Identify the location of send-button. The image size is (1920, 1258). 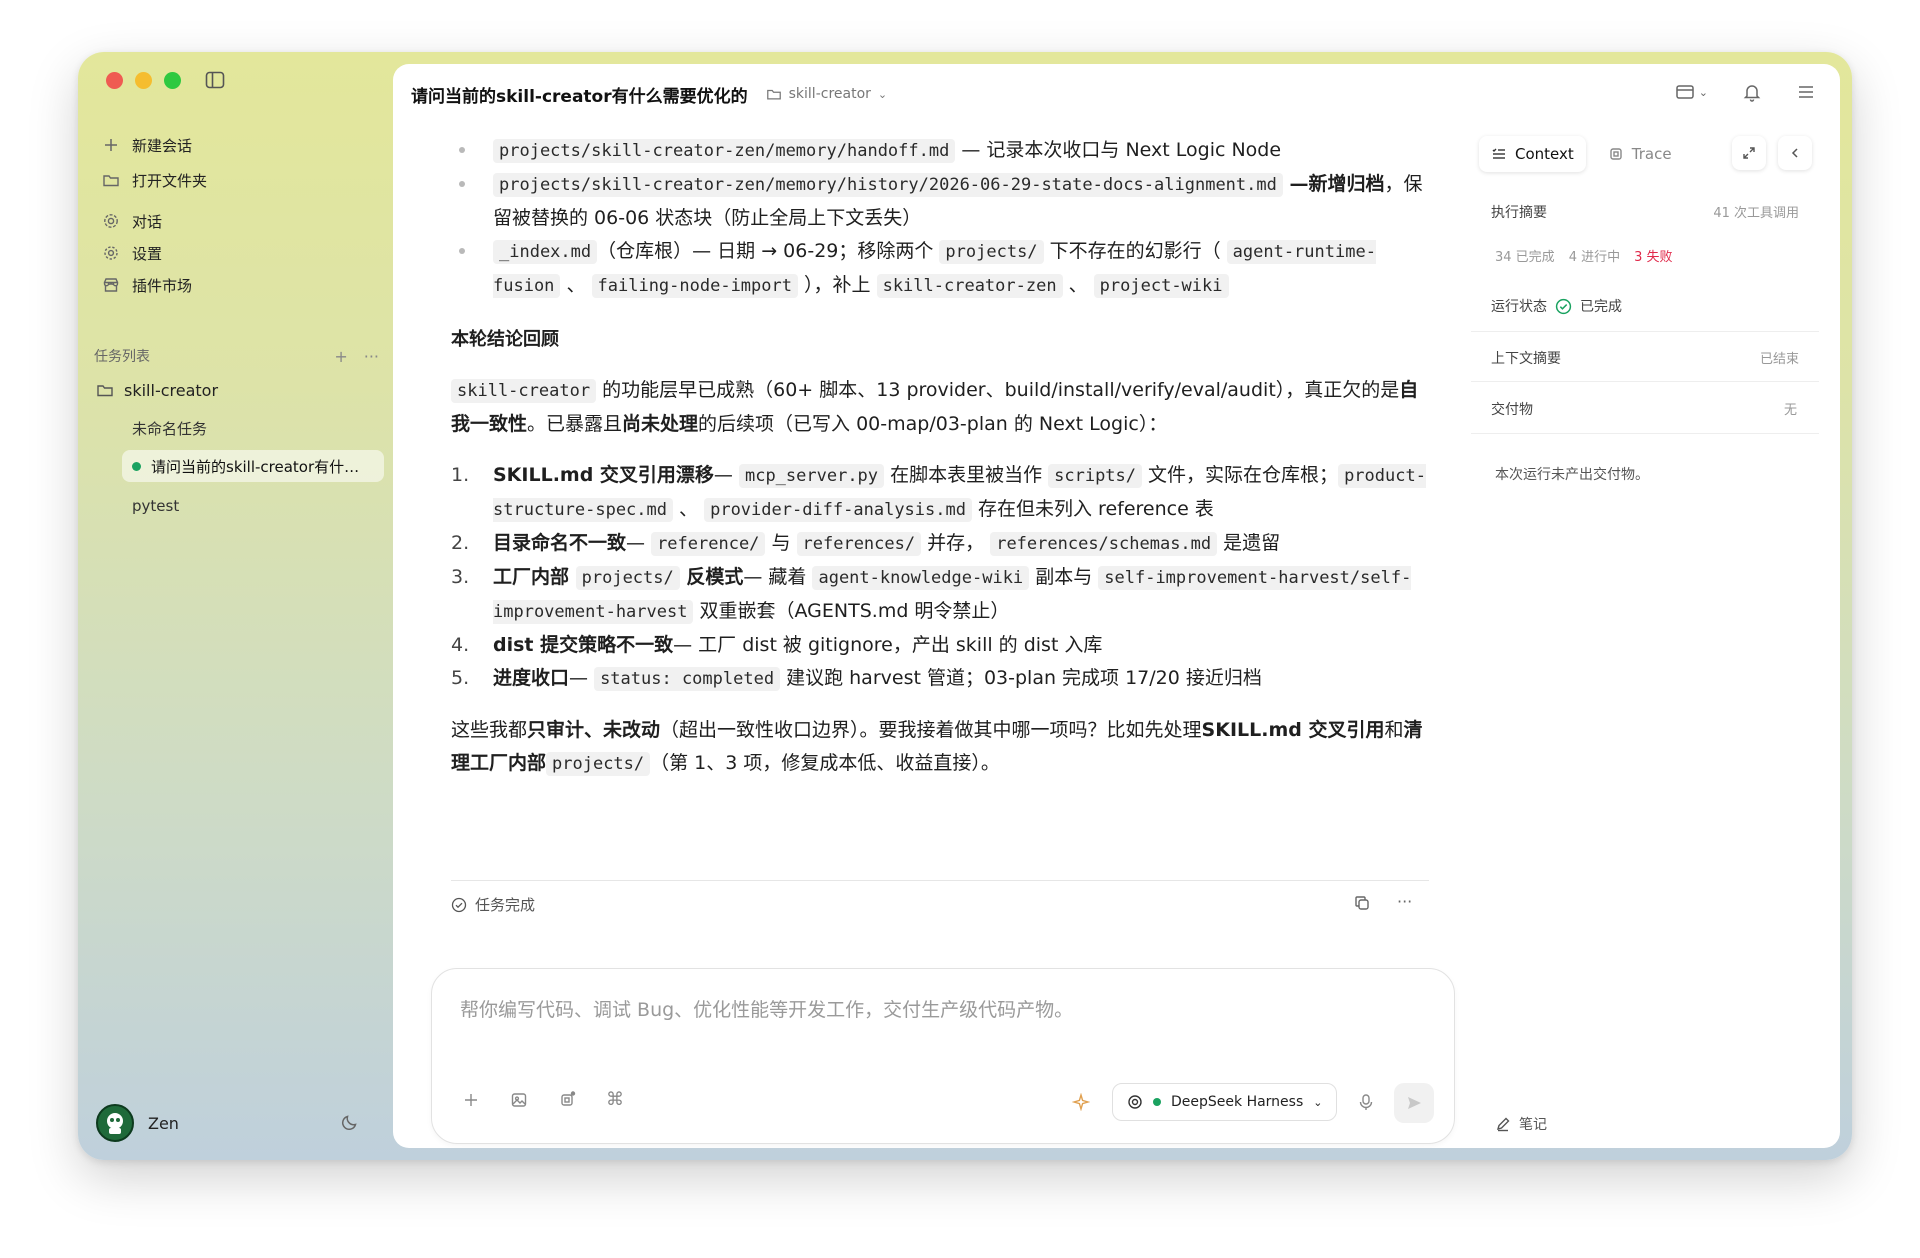
(1414, 1103).